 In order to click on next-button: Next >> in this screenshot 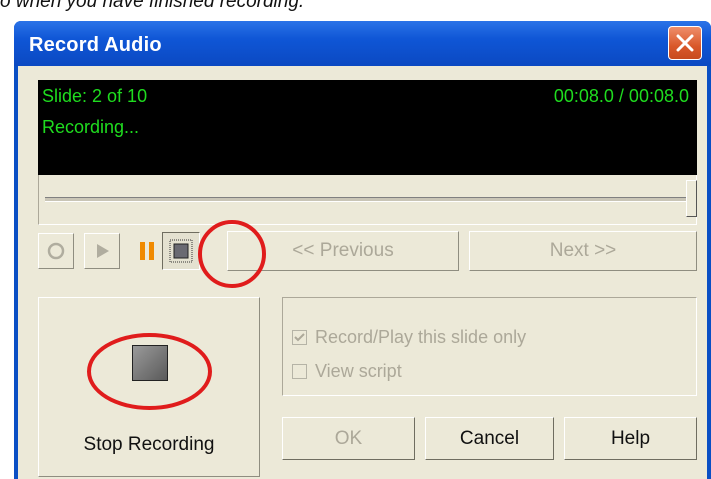, I will do `click(583, 251)`.